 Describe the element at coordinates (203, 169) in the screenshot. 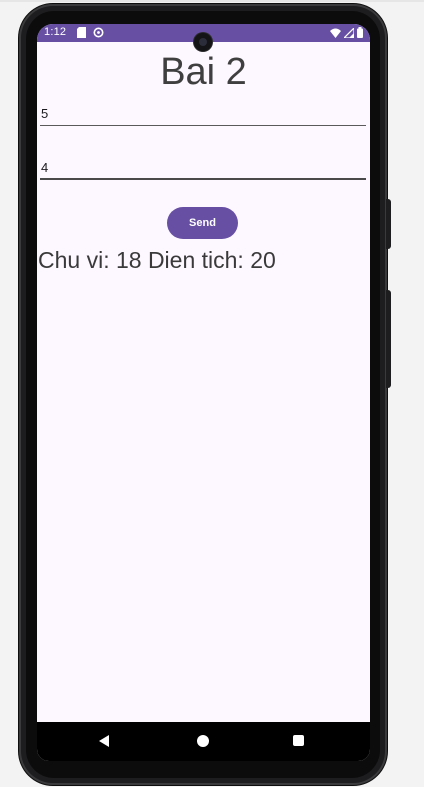

I see `second-number-field` at that location.